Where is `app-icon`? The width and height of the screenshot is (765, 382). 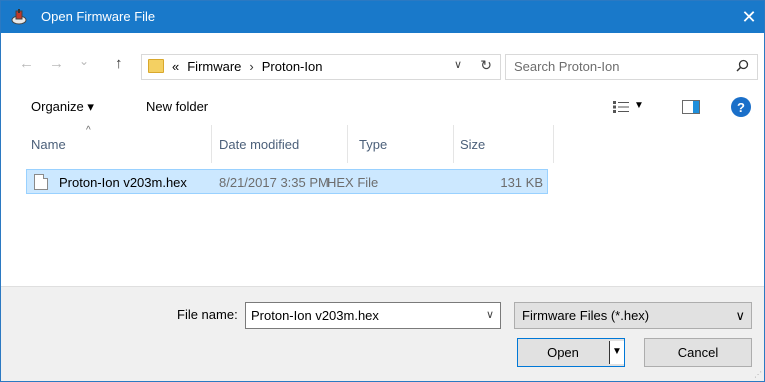
app-icon is located at coordinates (19, 17).